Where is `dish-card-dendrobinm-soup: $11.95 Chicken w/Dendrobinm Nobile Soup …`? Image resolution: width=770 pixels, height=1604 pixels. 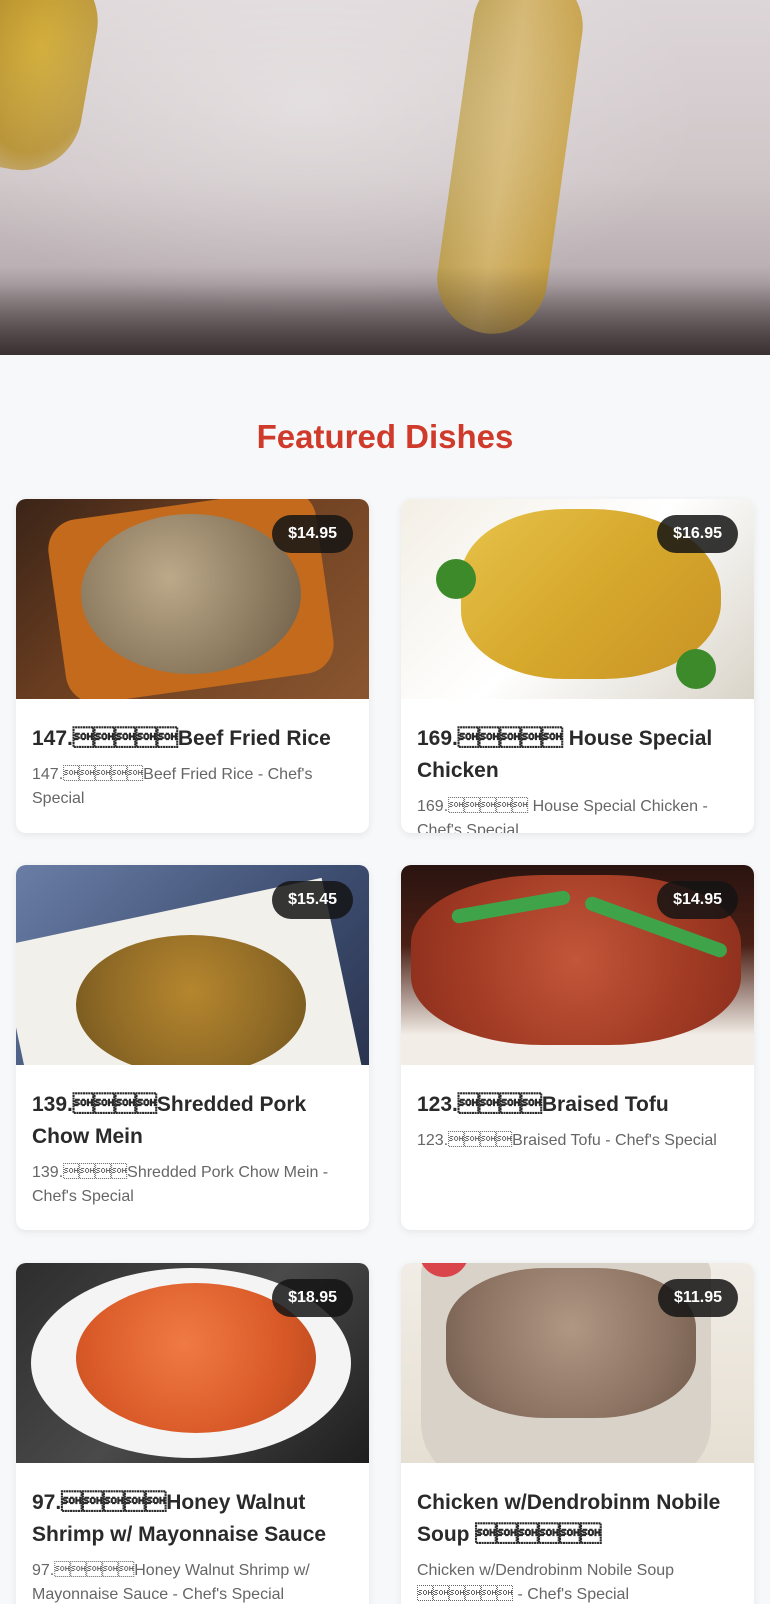
dish-card-dendrobinm-soup: $11.95 Chicken w/Dendrobinm Nobile Soup … is located at coordinates (577, 1433).